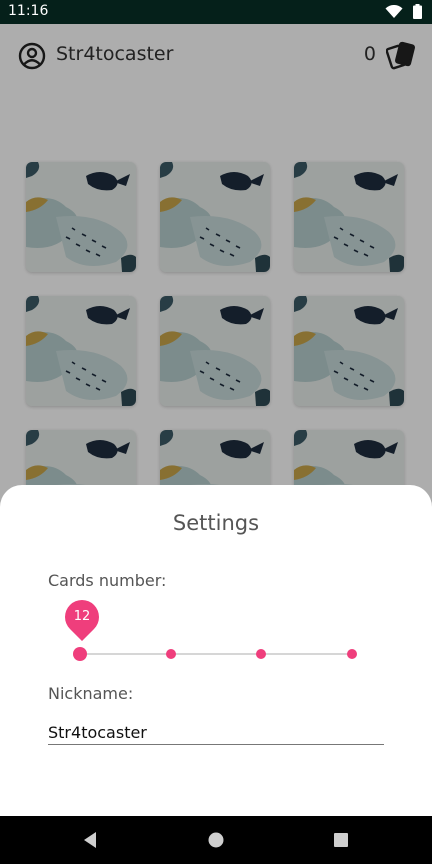  I want to click on status-time: 11:16, so click(28, 11).